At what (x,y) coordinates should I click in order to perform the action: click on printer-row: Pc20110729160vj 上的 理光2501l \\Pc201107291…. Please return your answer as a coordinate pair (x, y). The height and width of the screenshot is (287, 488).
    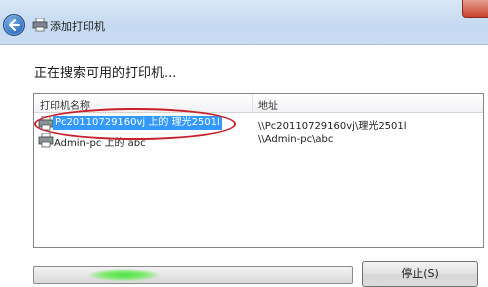
    Looking at the image, I should click on (258, 123).